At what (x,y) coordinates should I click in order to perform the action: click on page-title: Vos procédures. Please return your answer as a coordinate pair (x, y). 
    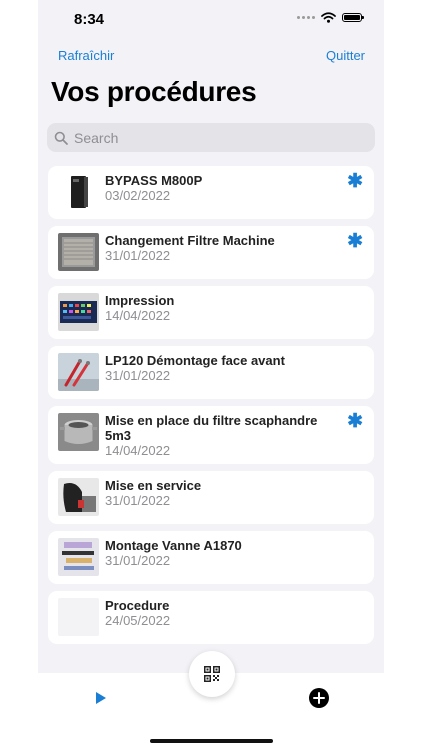
    Looking at the image, I should click on (154, 91).